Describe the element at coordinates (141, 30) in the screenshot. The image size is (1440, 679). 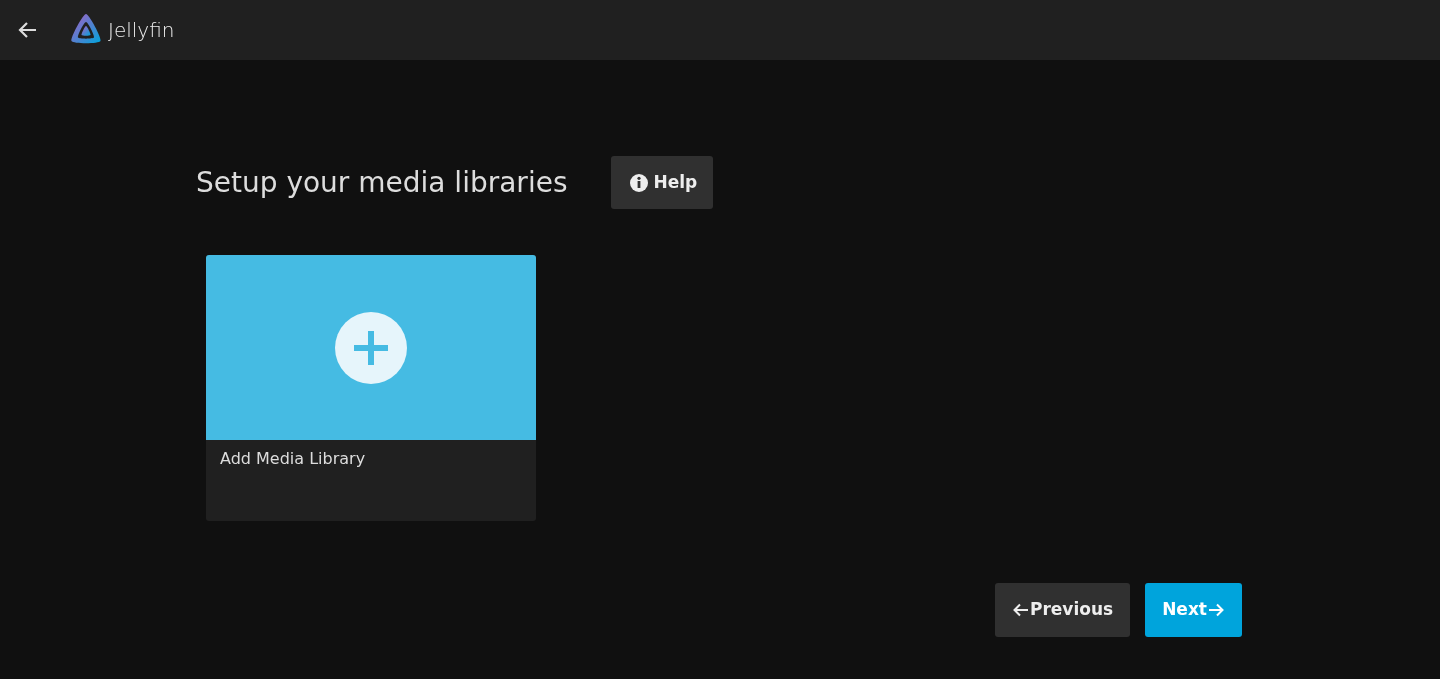
I see `app-name: Jellyfin` at that location.